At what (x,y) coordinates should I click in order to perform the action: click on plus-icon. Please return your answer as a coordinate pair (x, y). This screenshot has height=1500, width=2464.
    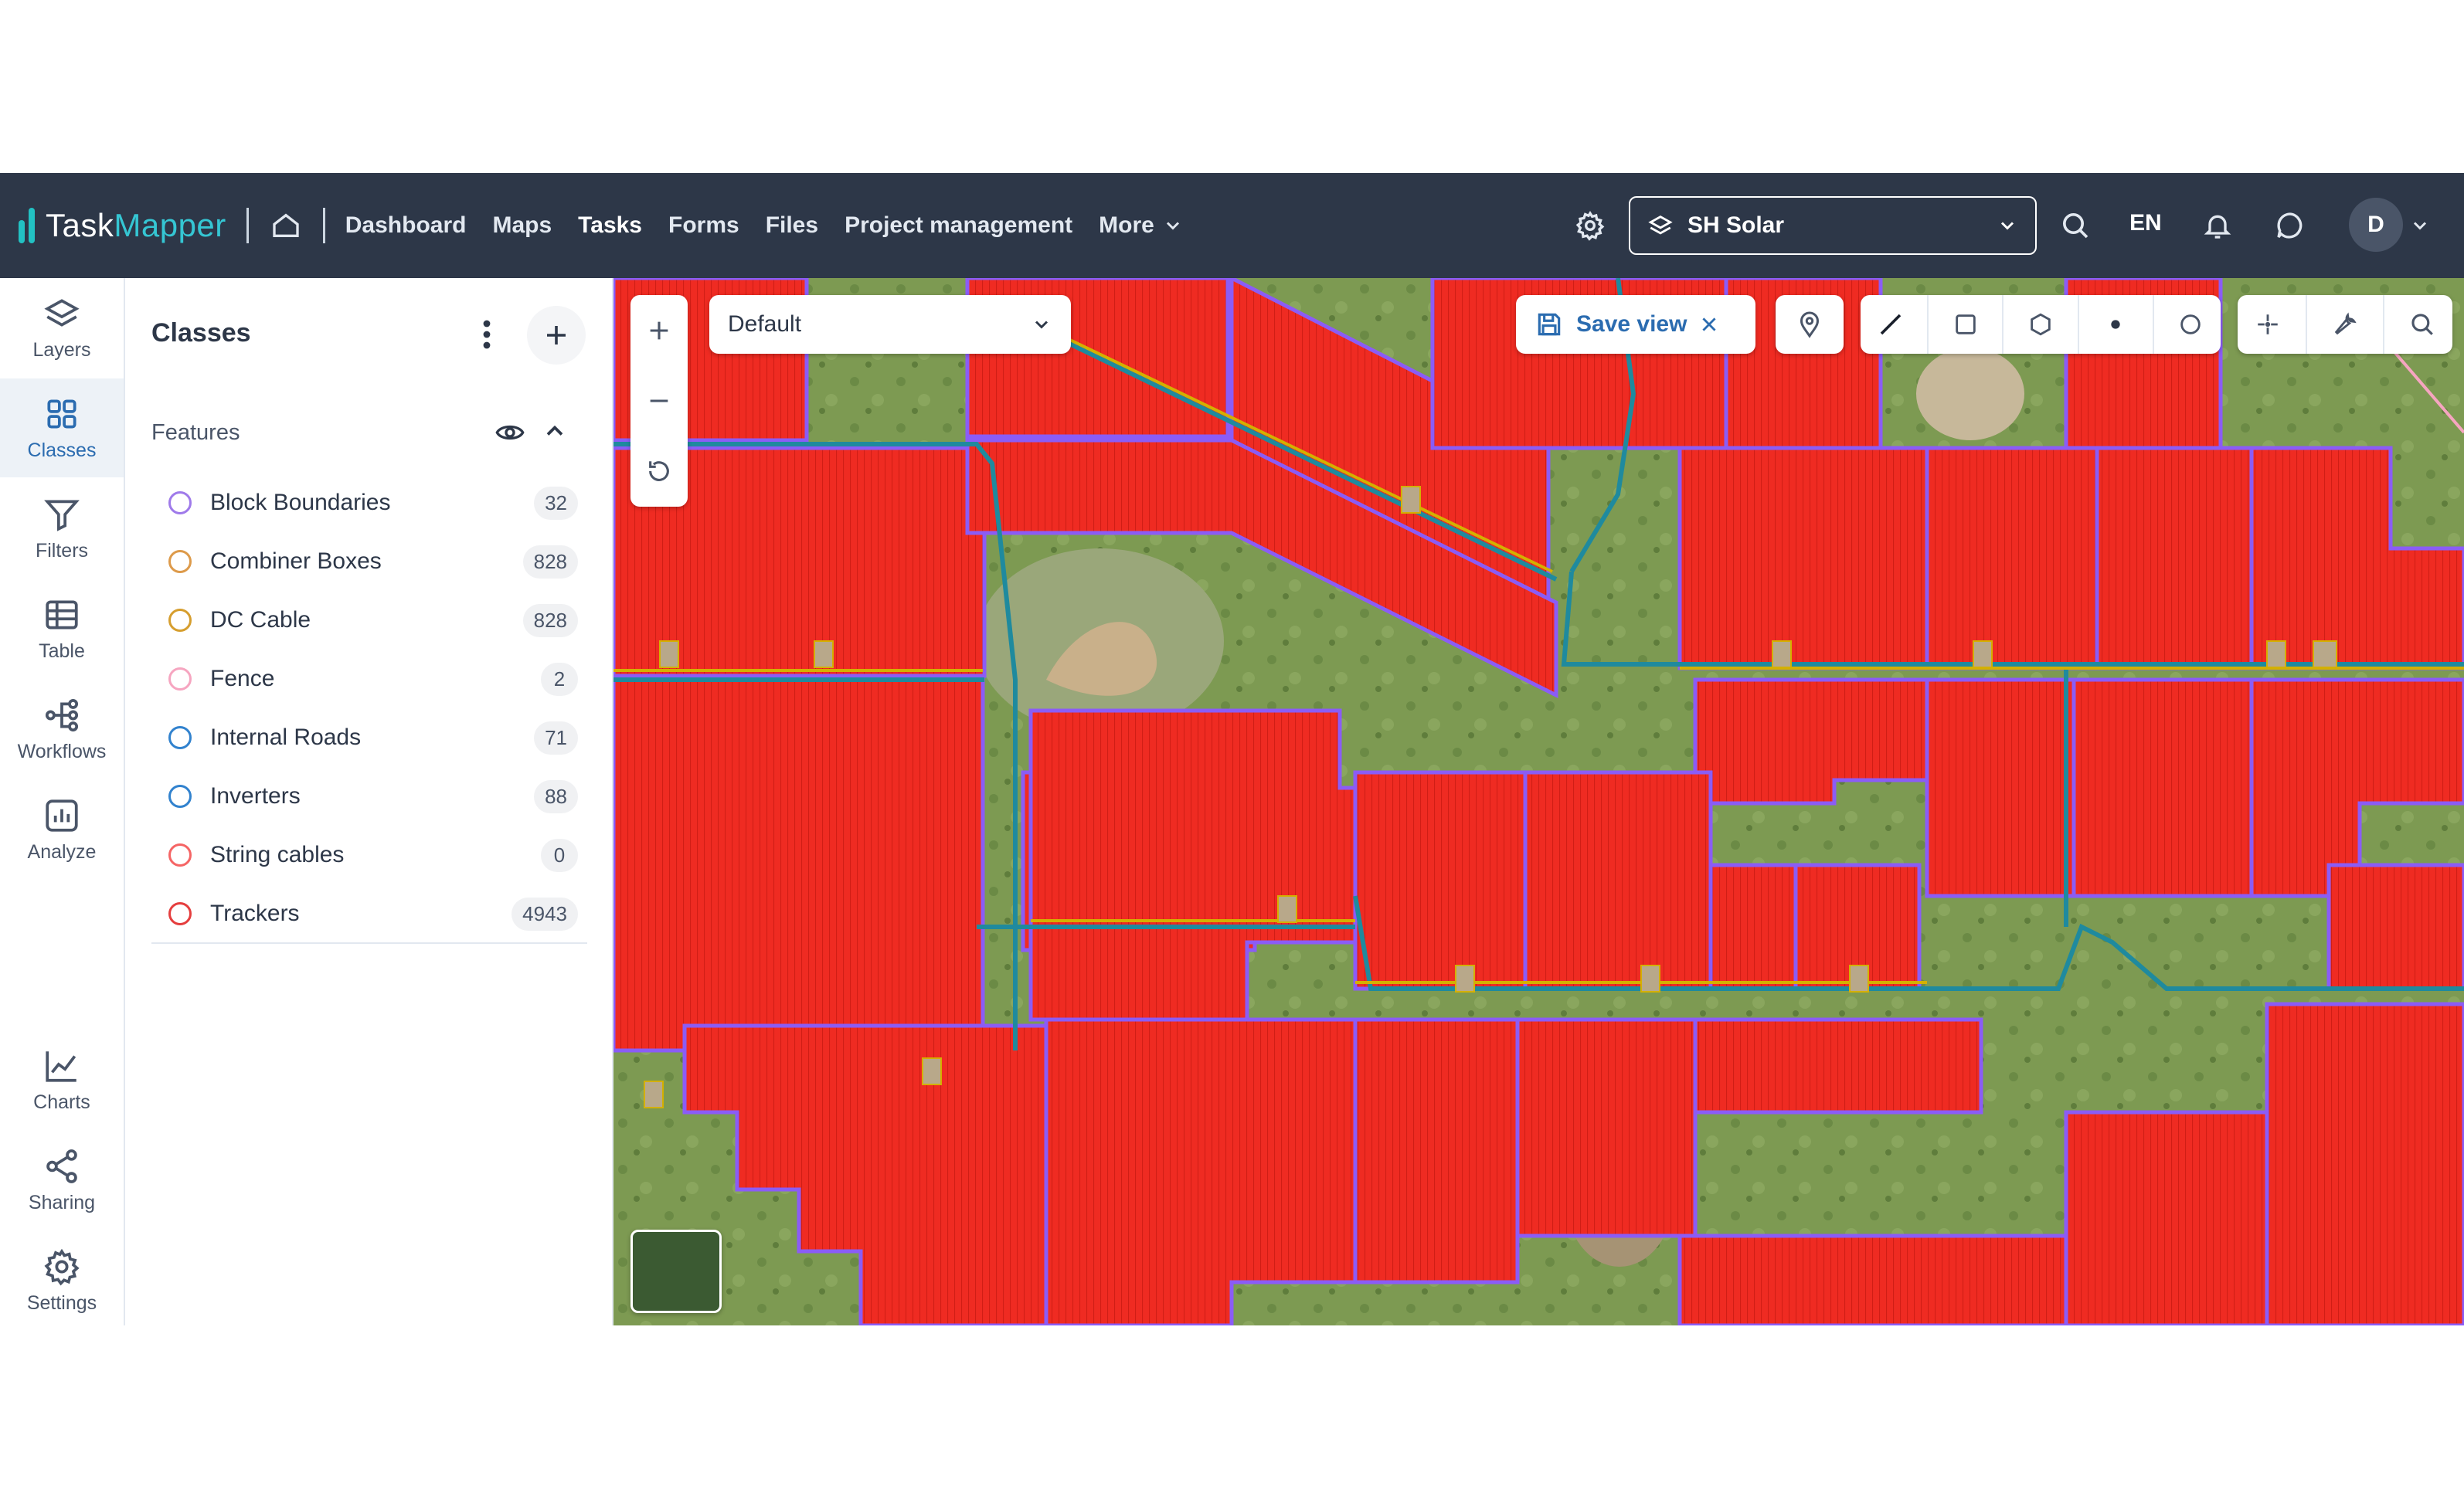
    Looking at the image, I should click on (556, 335).